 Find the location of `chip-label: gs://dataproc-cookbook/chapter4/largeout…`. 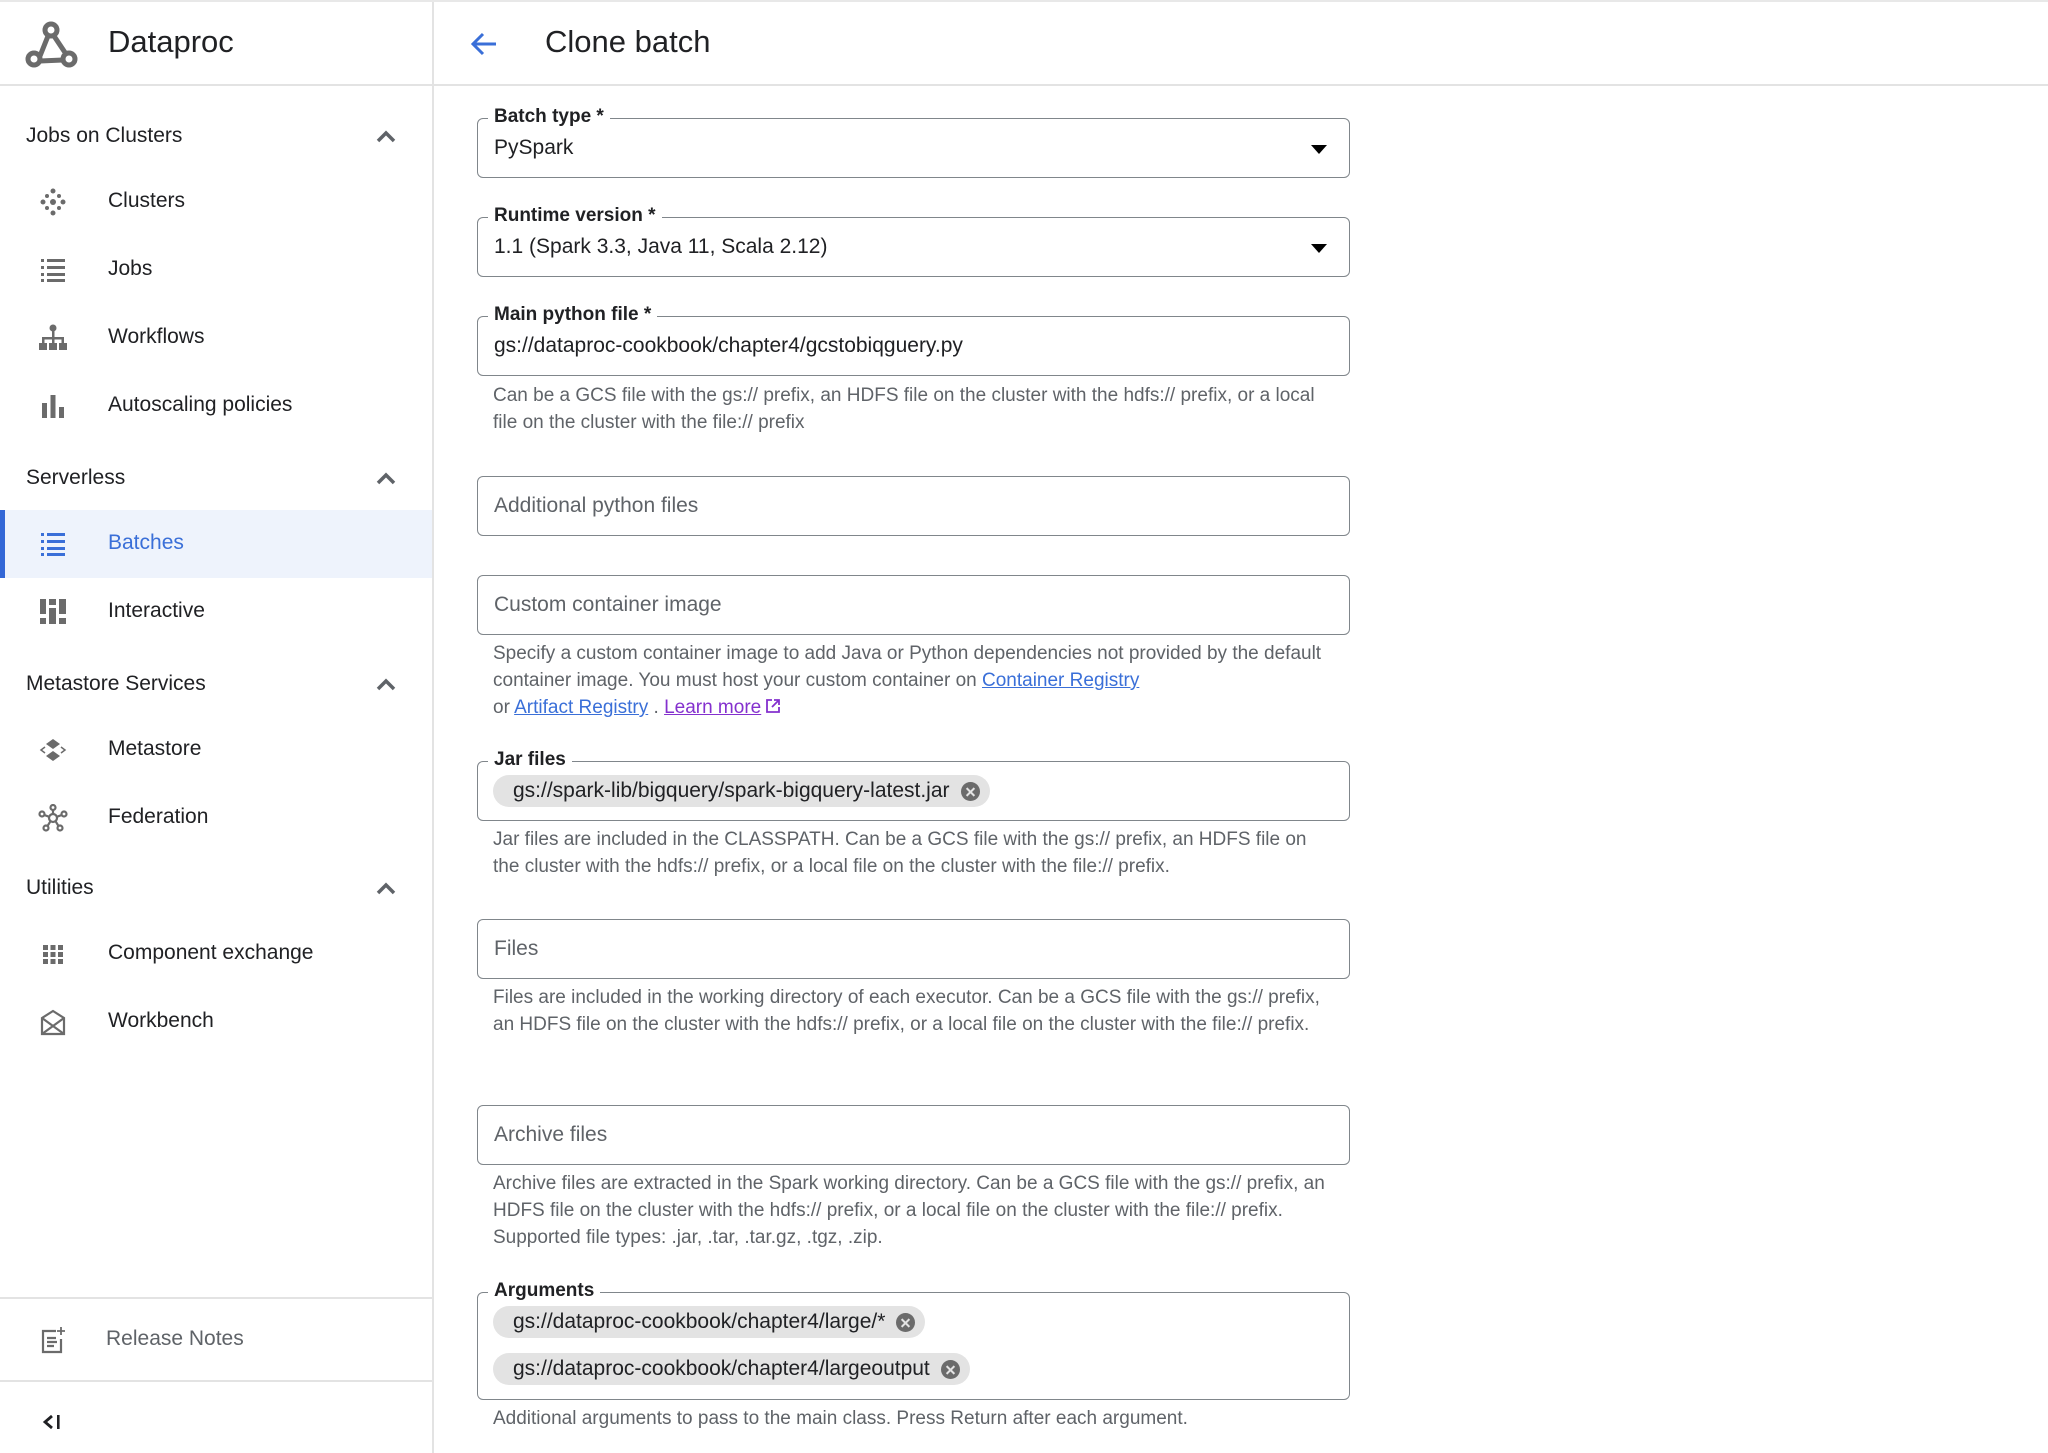

chip-label: gs://dataproc-cookbook/chapter4/largeout… is located at coordinates (721, 1368).